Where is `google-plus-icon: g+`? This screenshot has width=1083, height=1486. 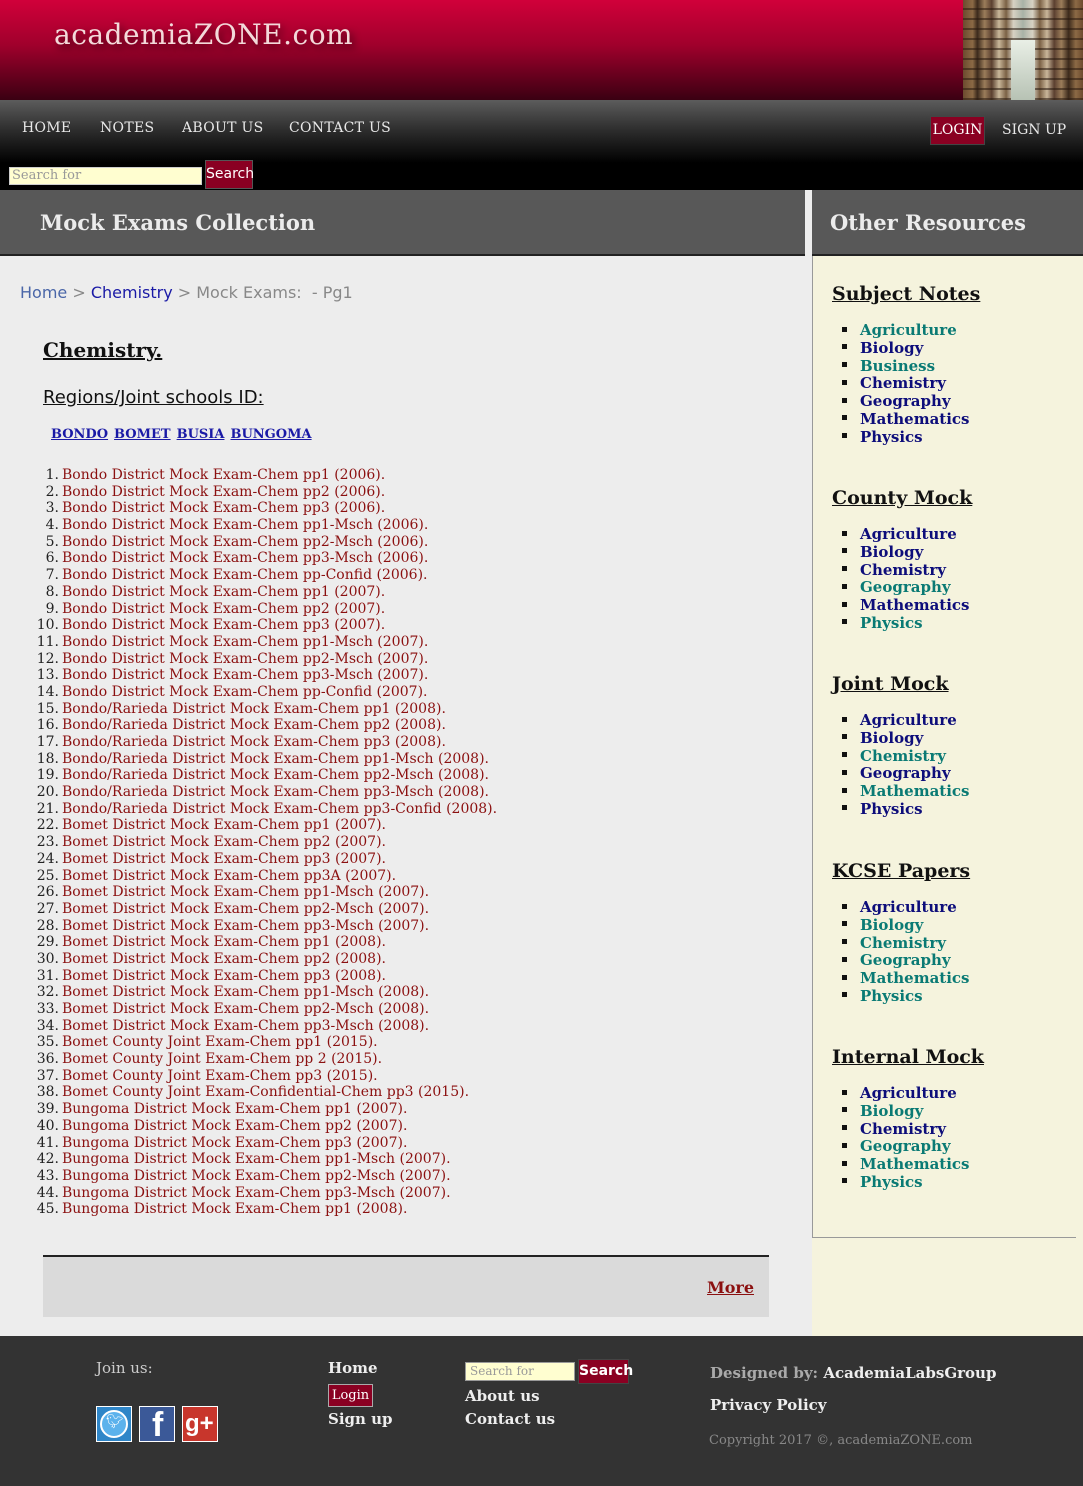 google-plus-icon: g+ is located at coordinates (200, 1424).